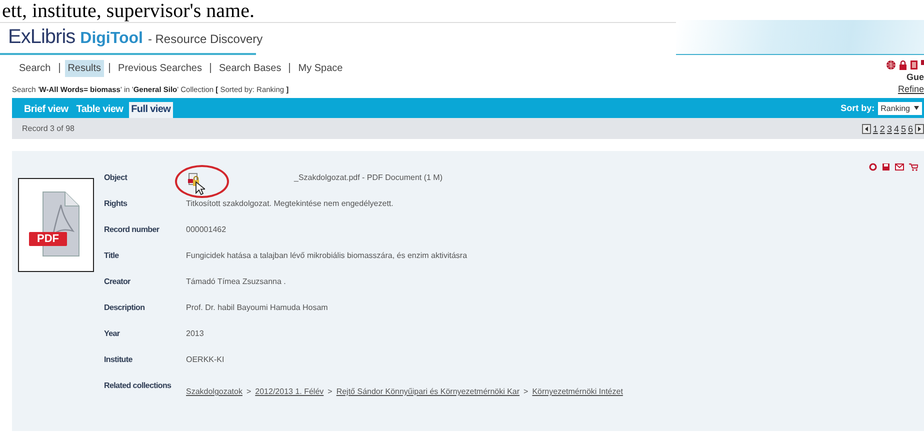  I want to click on field-label: Creator, so click(118, 282).